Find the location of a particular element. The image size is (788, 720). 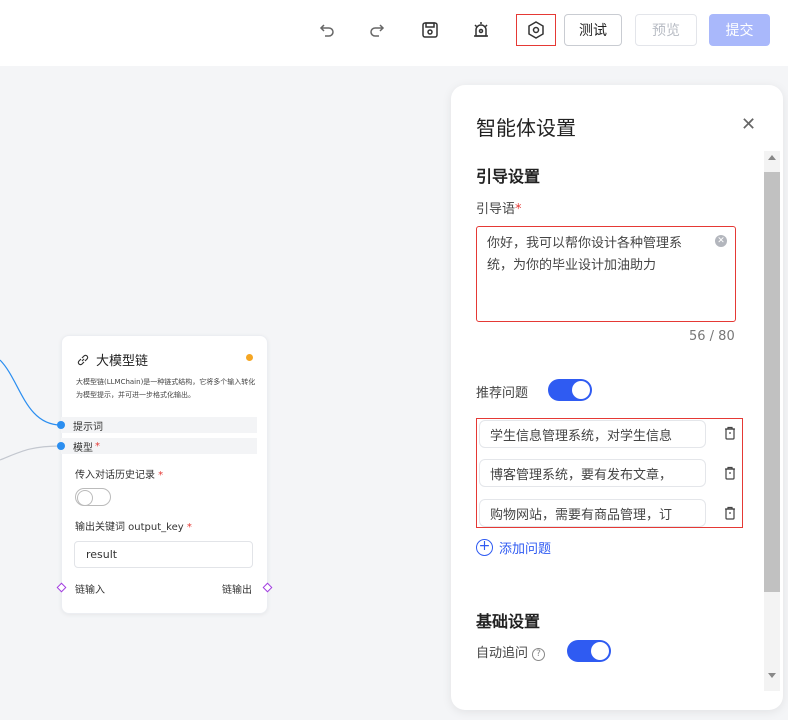

preview-button: 预览 is located at coordinates (666, 30).